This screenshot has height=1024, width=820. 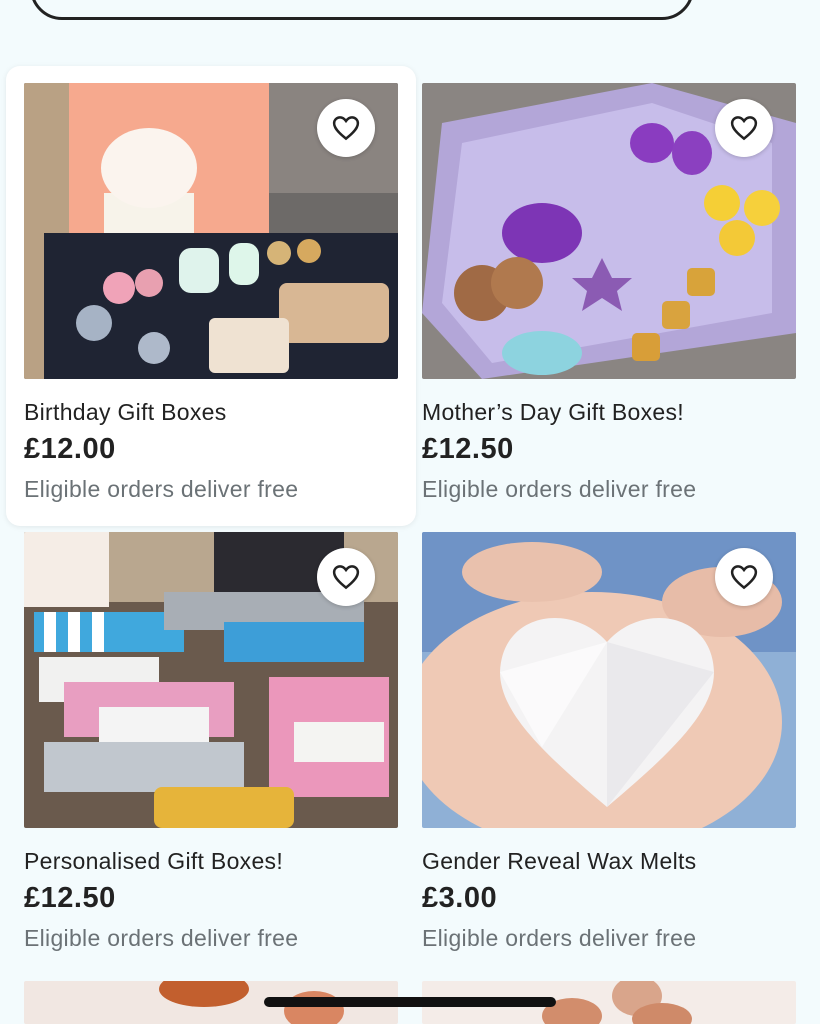 What do you see at coordinates (460, 898) in the screenshot?
I see `listing-price: £3.00` at bounding box center [460, 898].